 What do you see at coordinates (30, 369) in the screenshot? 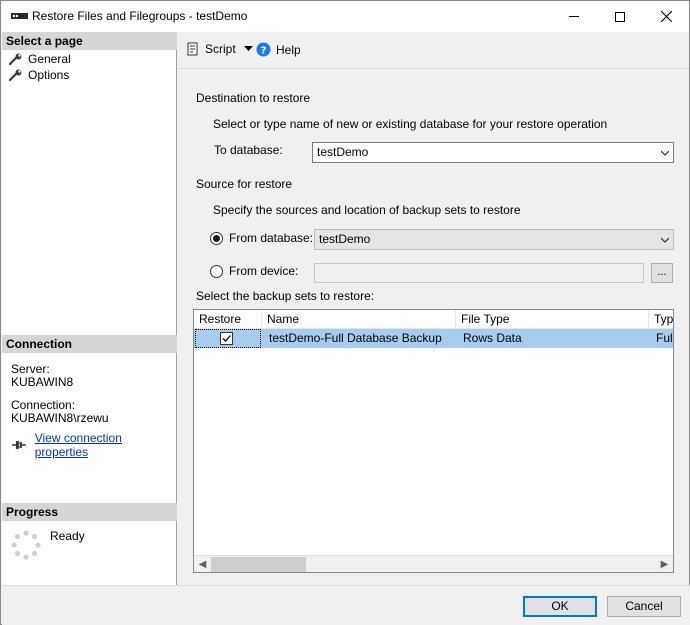
I see `server-label: Server:` at bounding box center [30, 369].